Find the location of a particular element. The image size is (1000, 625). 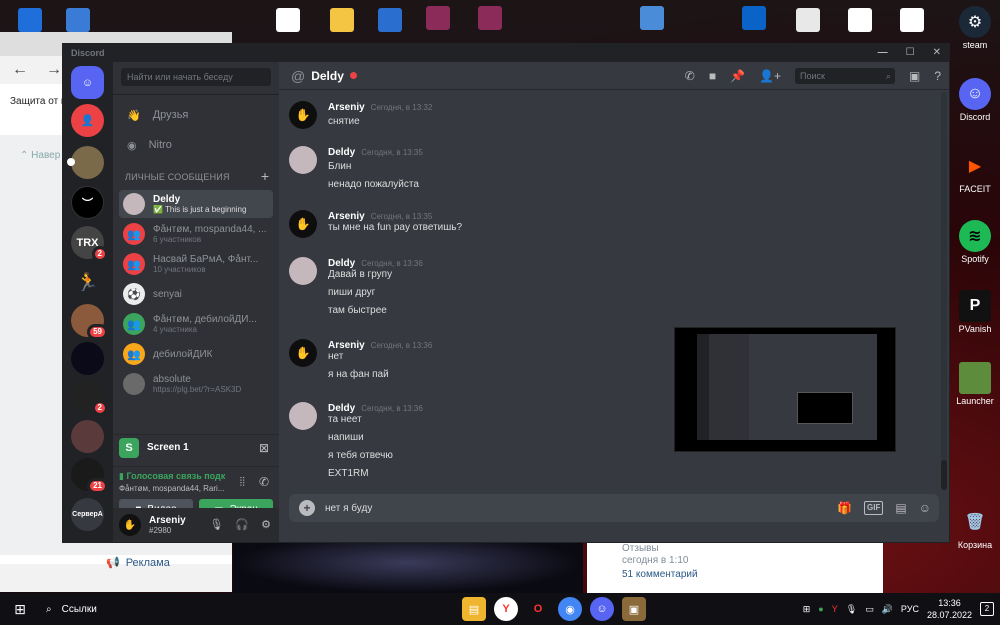

yandex-icon: Y is located at coordinates (835, 609).